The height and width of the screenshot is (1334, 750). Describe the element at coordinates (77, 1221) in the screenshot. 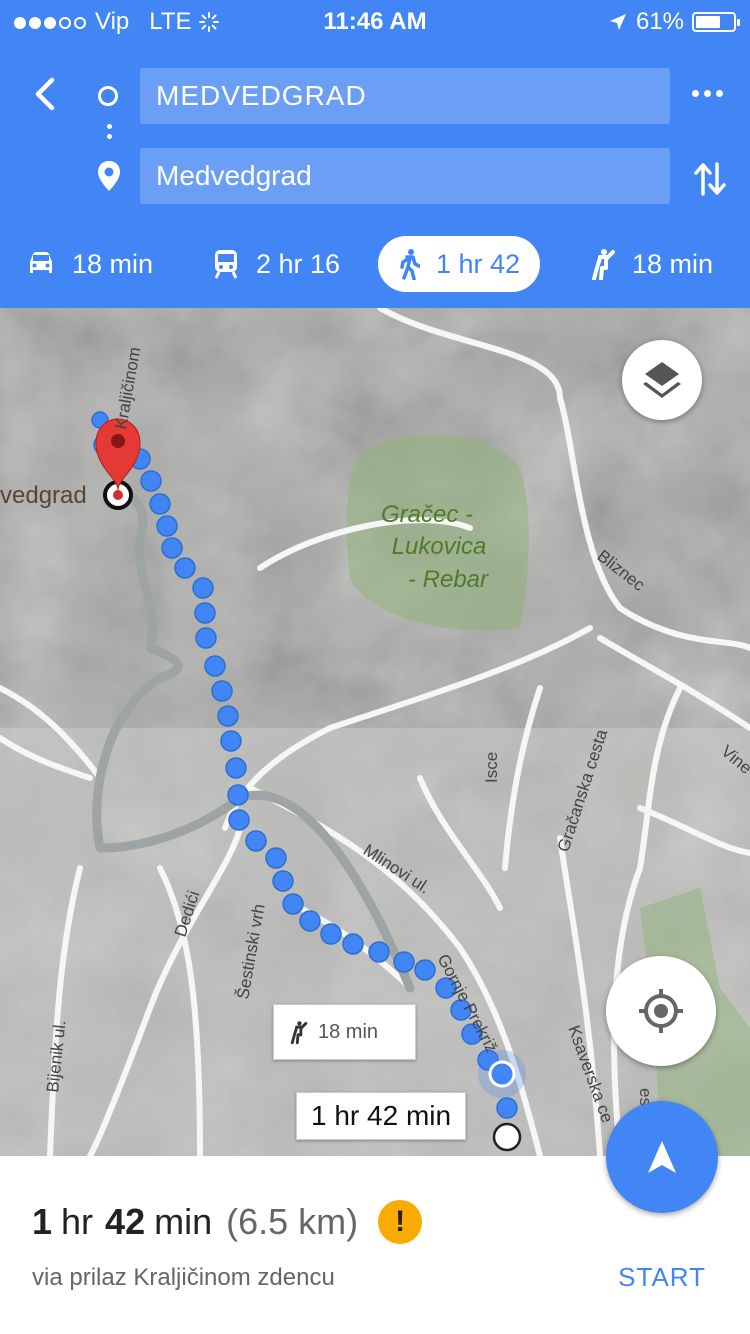

I see `duration-hr-label: hr` at that location.